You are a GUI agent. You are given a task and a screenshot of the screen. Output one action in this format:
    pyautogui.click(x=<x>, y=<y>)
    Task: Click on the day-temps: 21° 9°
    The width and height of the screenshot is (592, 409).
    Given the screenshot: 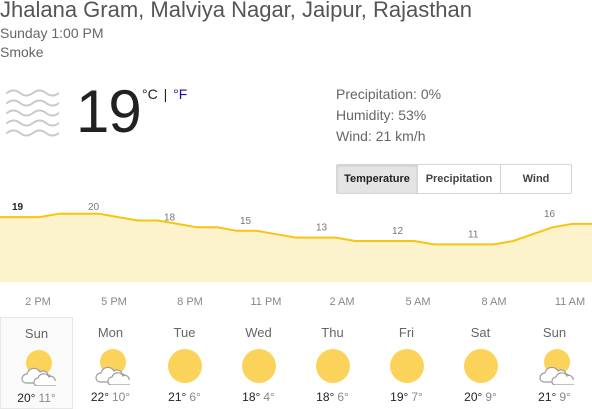 What is the action you would take?
    pyautogui.click(x=554, y=397)
    